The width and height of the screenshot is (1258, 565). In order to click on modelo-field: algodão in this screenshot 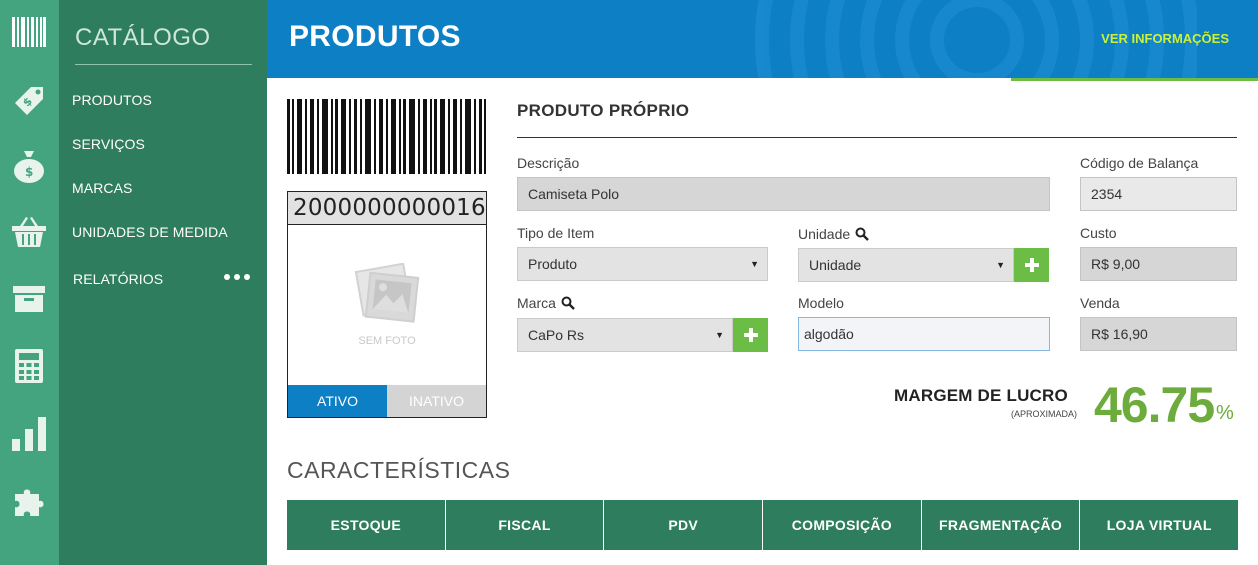, I will do `click(924, 334)`.